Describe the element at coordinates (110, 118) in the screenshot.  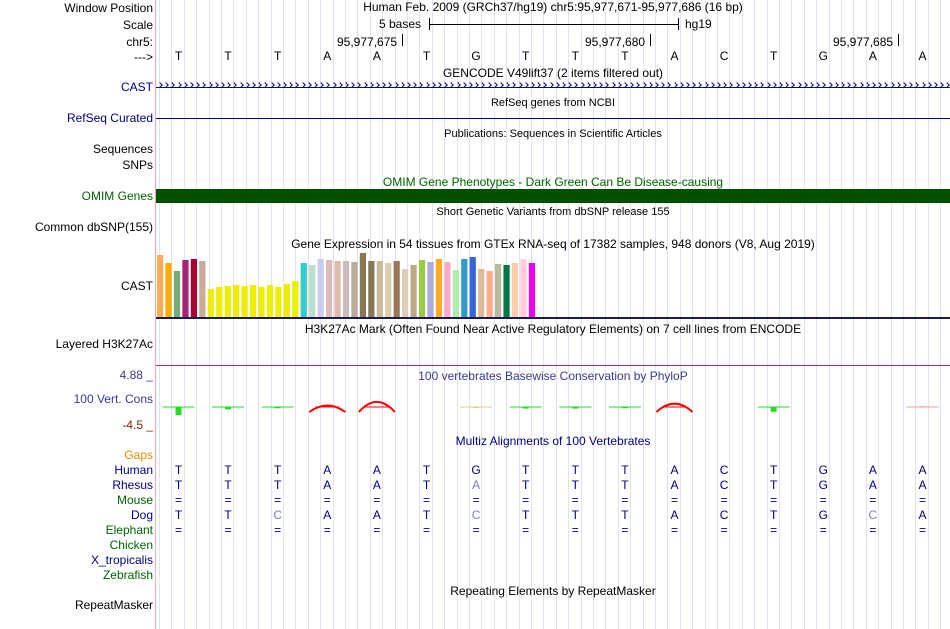
I see `track-label-refseq-curated: RefSeq Curated` at that location.